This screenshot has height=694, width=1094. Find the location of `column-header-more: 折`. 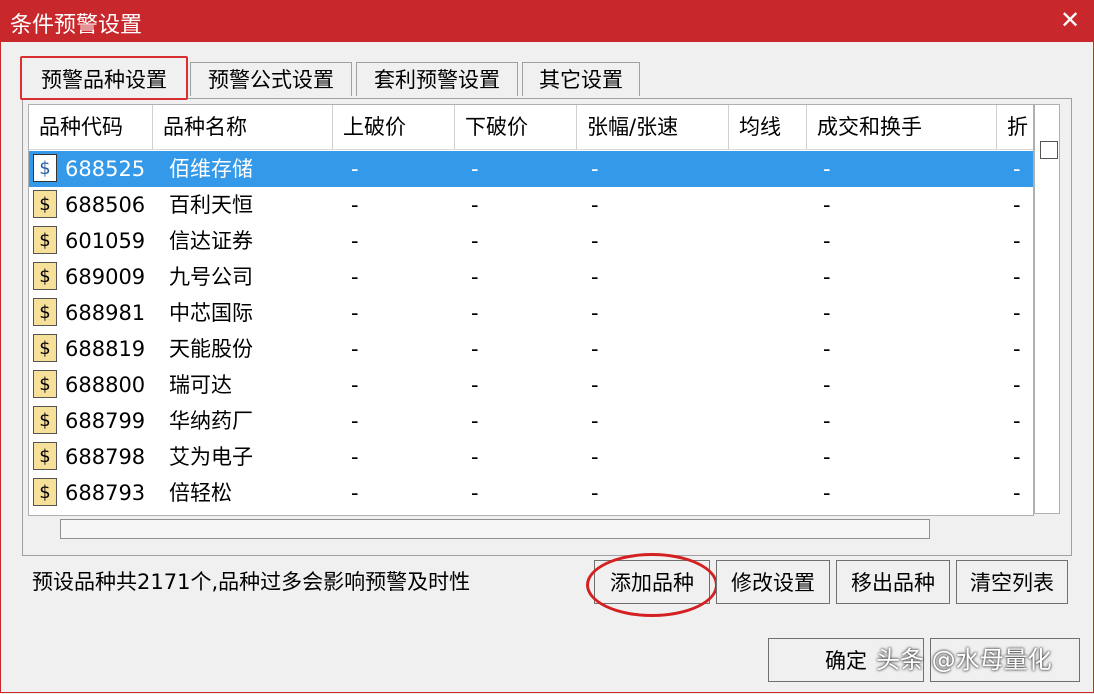

column-header-more: 折 is located at coordinates (1015, 127).